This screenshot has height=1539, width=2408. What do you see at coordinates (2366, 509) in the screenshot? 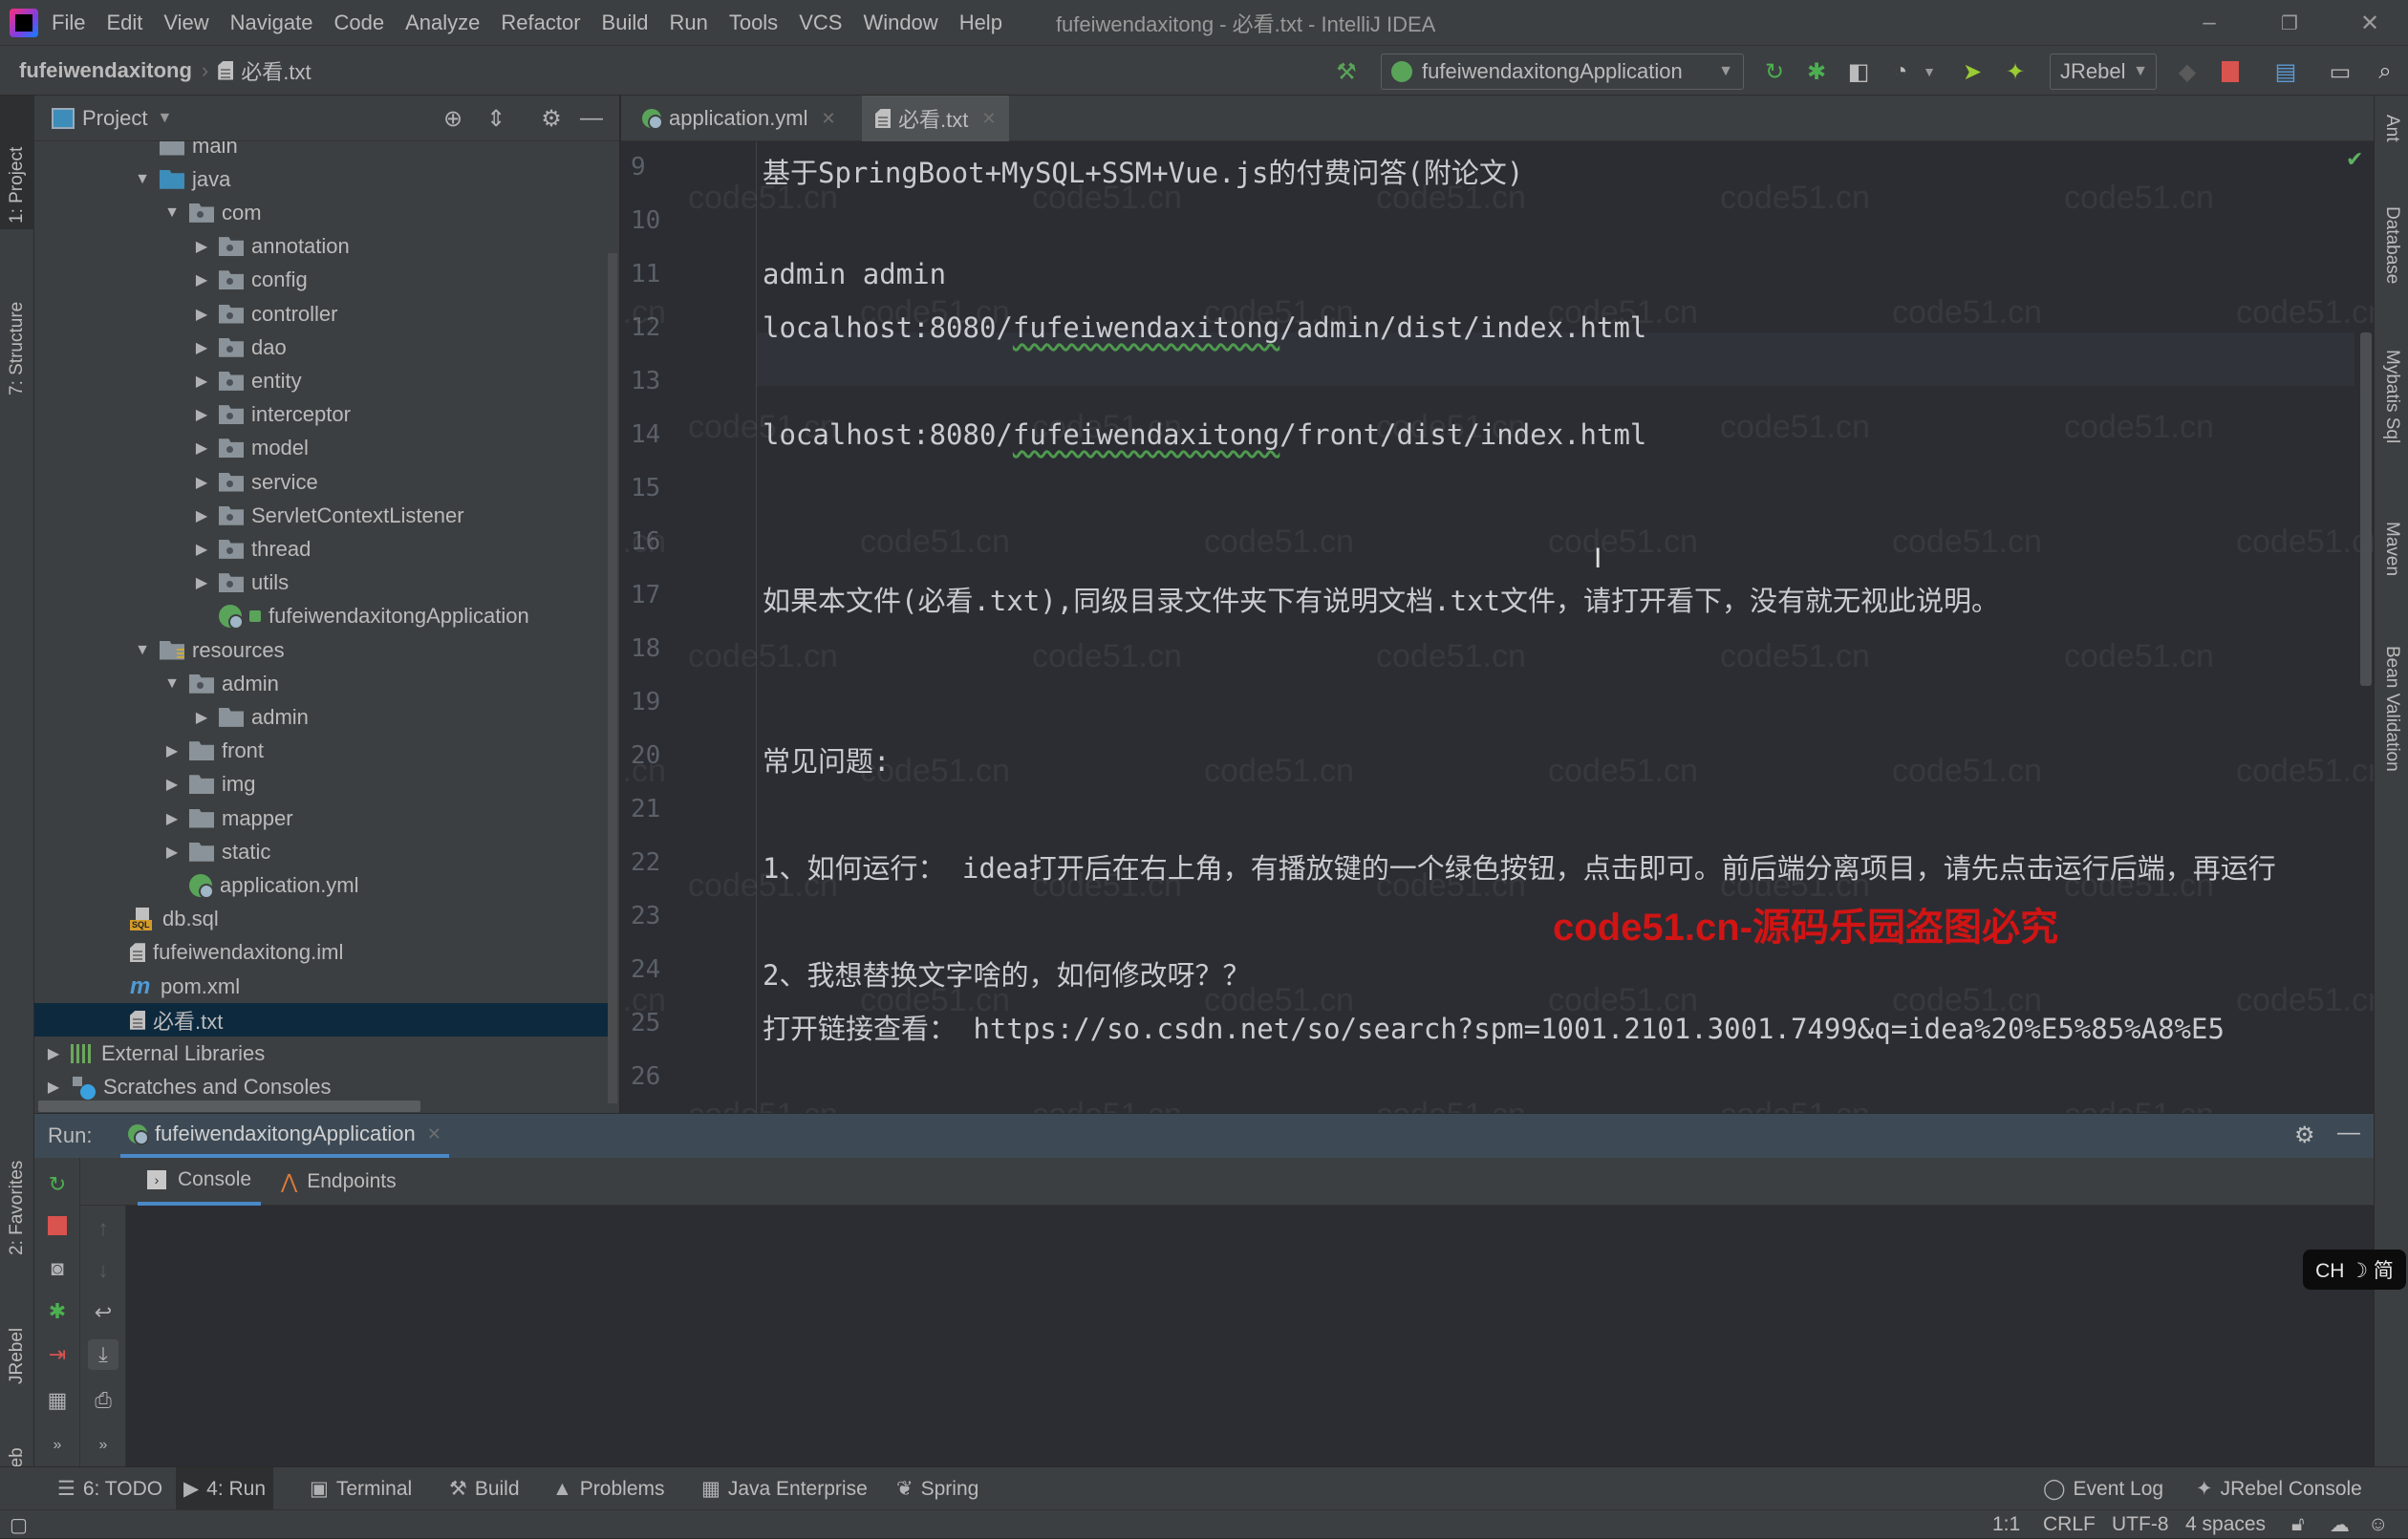
I see `editor-vertical-scrollbar` at bounding box center [2366, 509].